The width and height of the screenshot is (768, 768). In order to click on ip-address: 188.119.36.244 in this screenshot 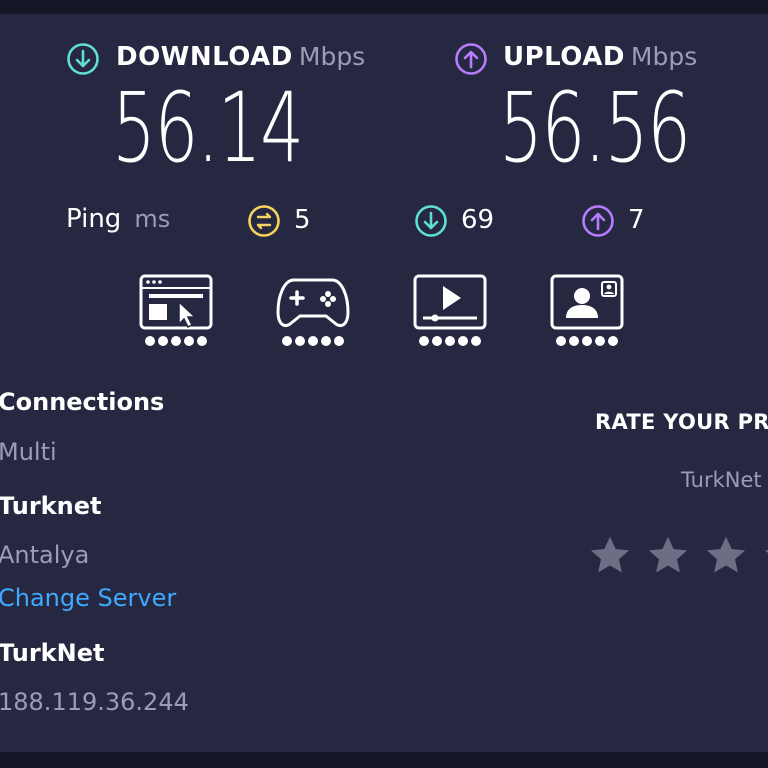, I will do `click(94, 702)`.